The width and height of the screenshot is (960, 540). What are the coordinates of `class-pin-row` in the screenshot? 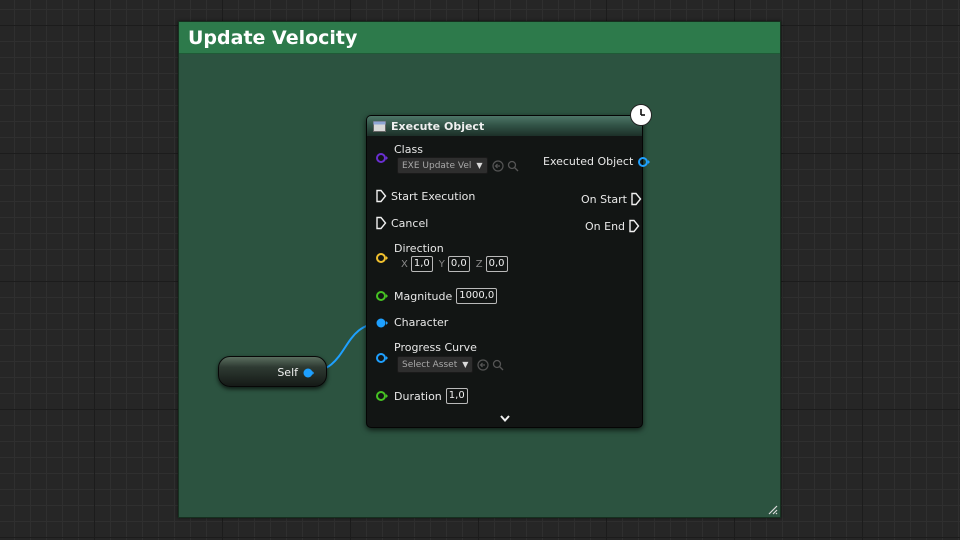 It's located at (382, 158).